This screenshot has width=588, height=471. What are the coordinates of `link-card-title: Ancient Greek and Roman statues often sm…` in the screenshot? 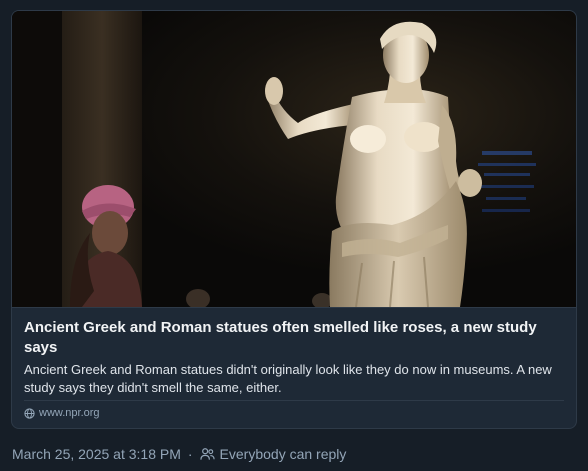 It's located at (294, 338).